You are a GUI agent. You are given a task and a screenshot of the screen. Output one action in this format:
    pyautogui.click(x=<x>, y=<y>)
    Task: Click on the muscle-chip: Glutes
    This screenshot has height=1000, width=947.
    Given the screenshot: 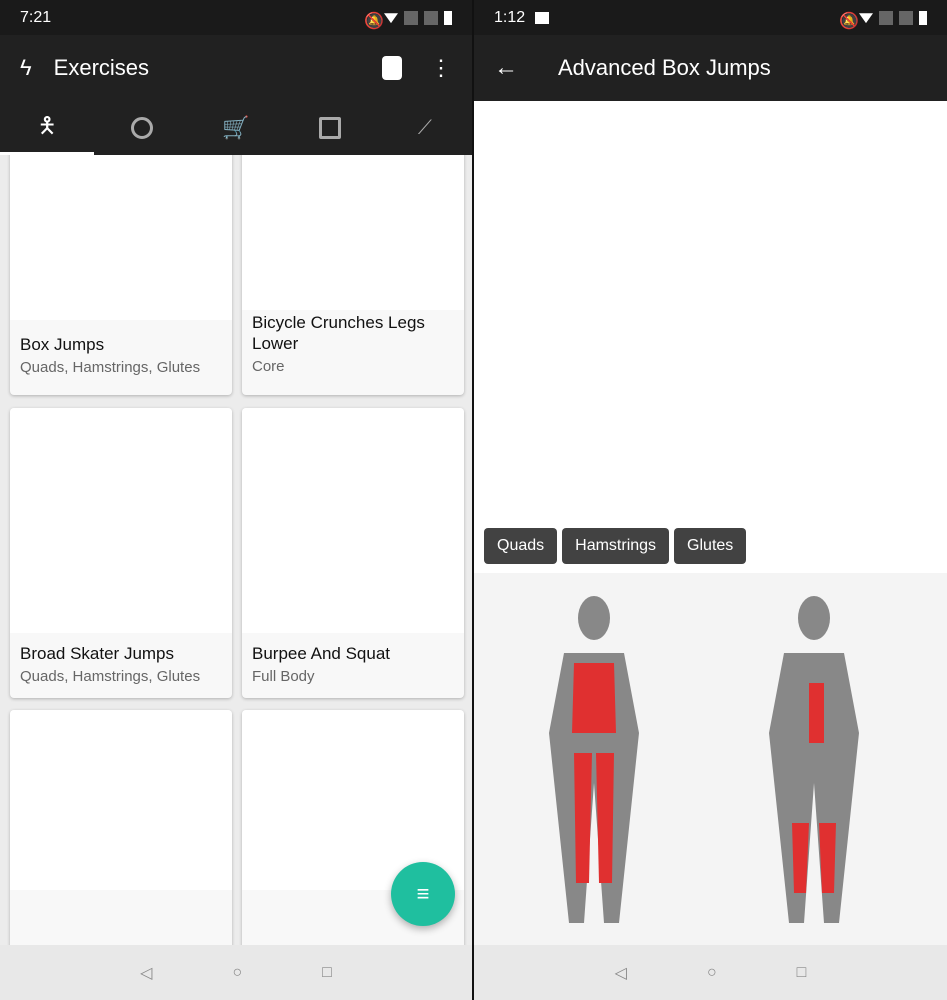 What is the action you would take?
    pyautogui.click(x=710, y=546)
    